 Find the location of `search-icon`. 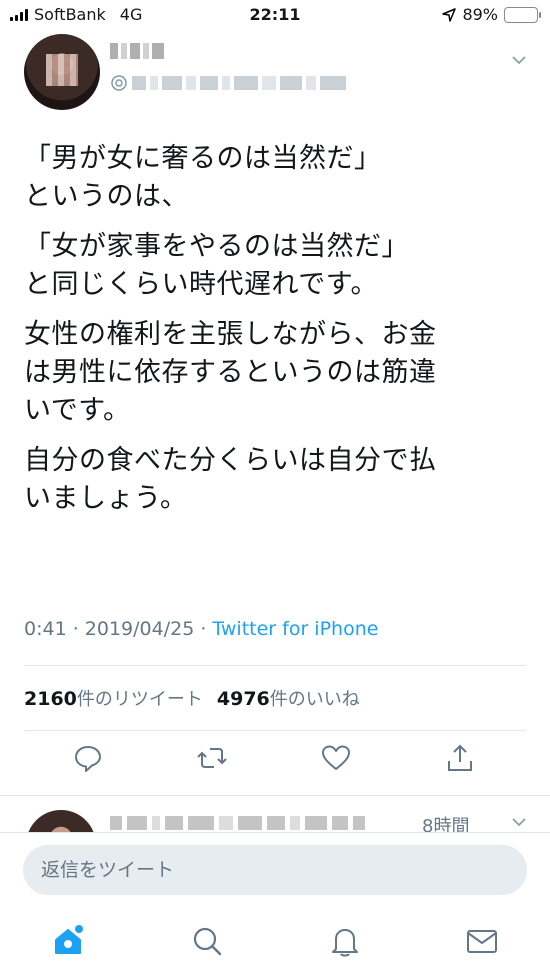

search-icon is located at coordinates (207, 941).